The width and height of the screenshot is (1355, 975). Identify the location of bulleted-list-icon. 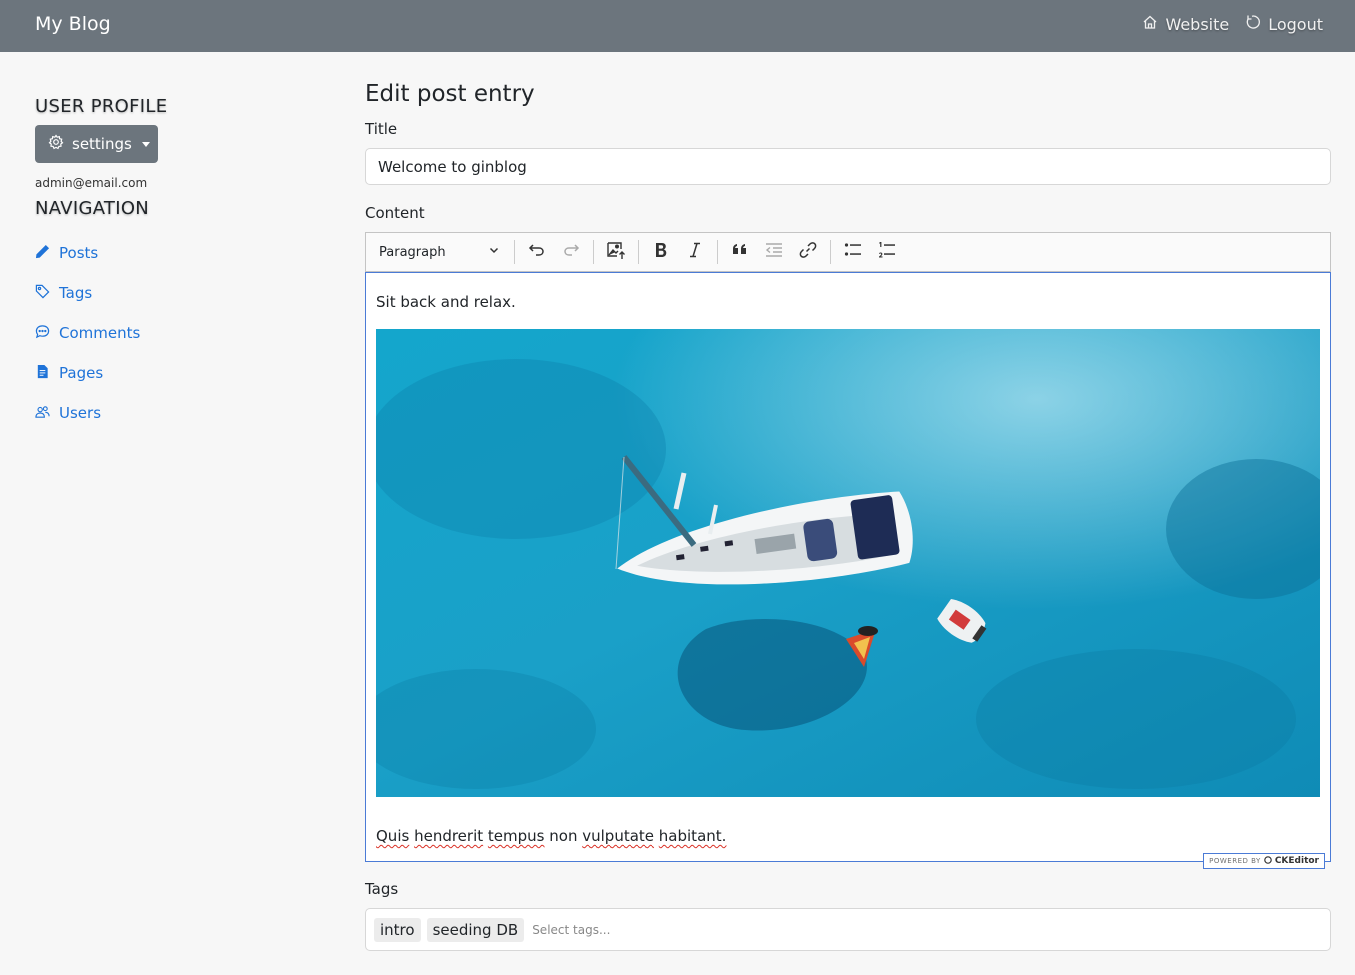
(853, 252).